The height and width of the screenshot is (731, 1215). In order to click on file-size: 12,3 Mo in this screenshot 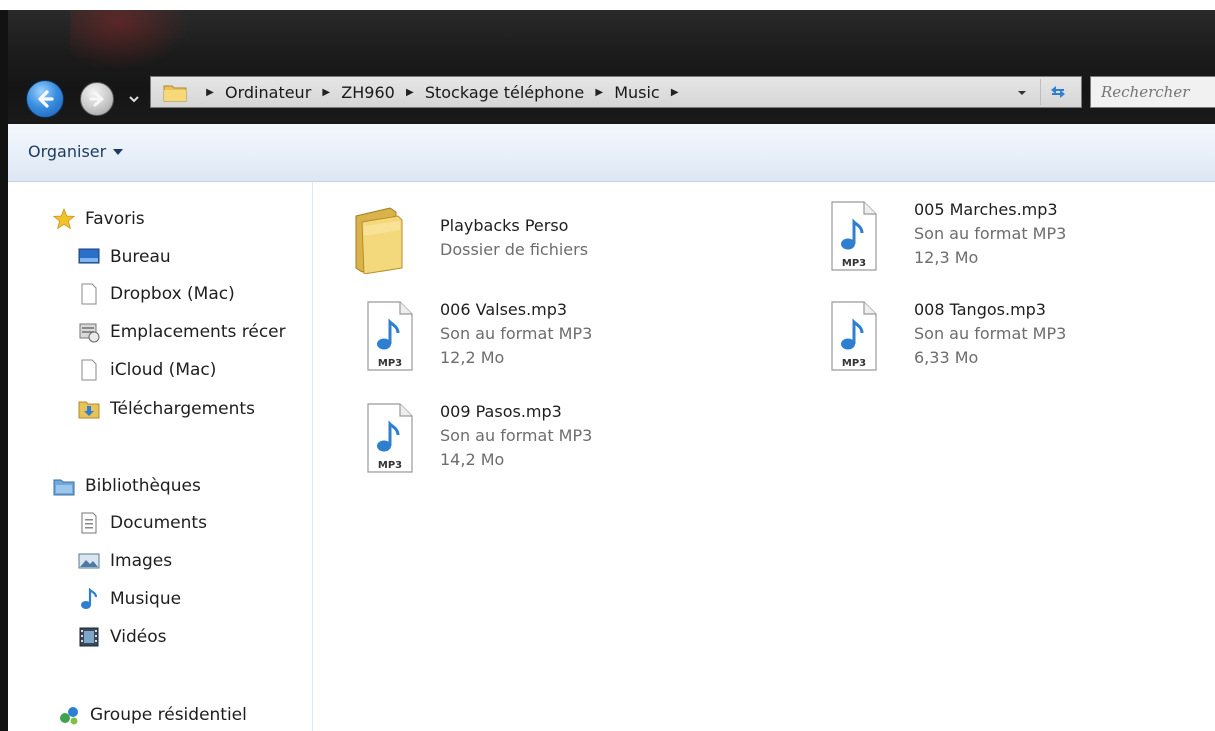, I will do `click(946, 257)`.